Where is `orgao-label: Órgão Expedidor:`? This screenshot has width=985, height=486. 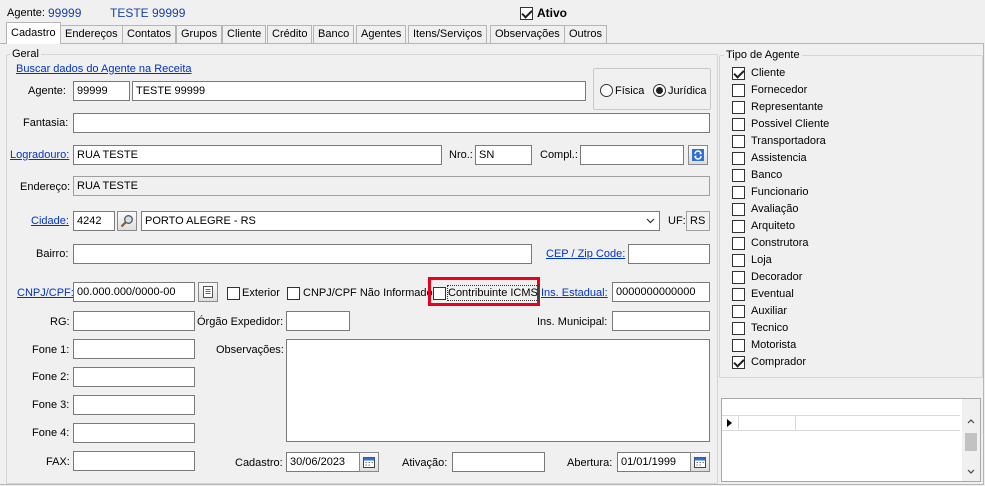
orgao-label: Órgão Expedidor: is located at coordinates (240, 322).